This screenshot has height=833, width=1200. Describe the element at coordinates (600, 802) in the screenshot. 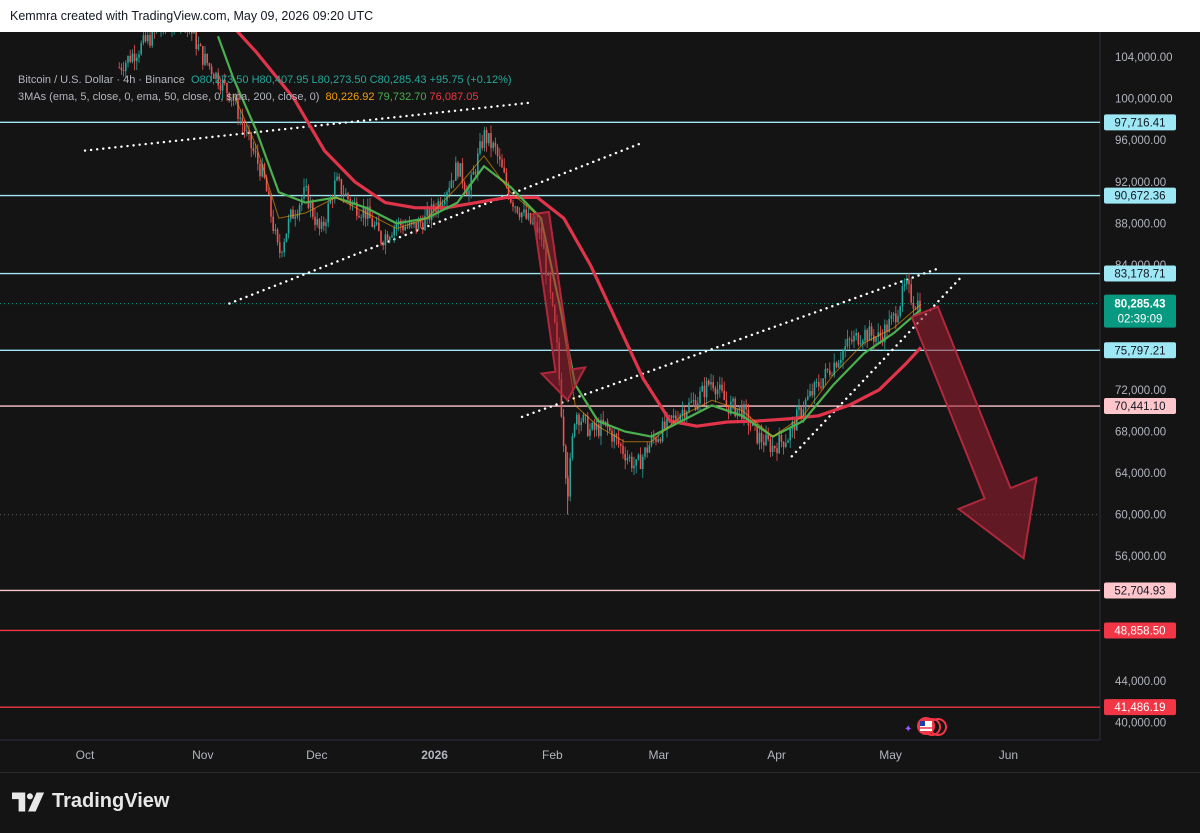

I see `footer-bar: TradingView` at that location.